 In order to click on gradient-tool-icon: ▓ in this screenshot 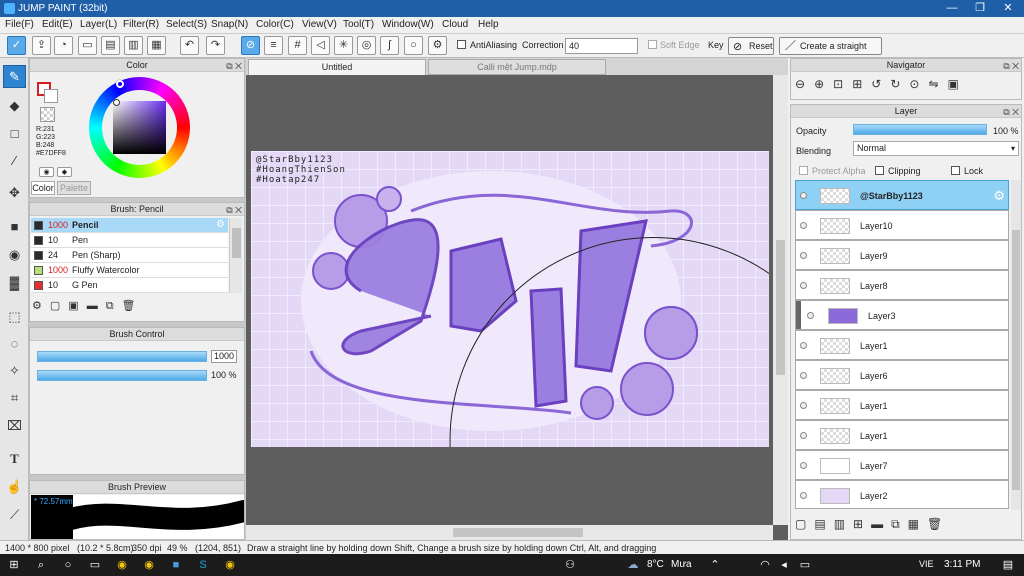, I will do `click(14, 282)`.